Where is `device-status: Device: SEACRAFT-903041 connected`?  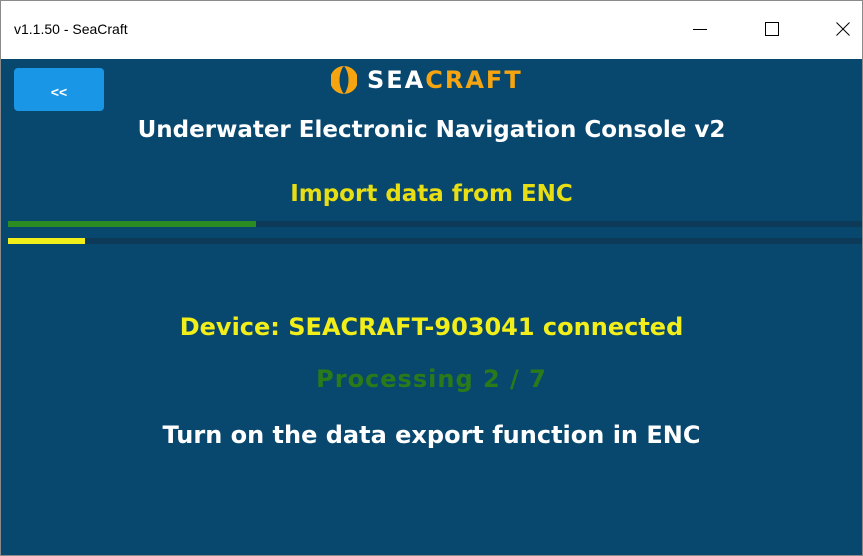 device-status: Device: SEACRAFT-903041 connected is located at coordinates (431, 327).